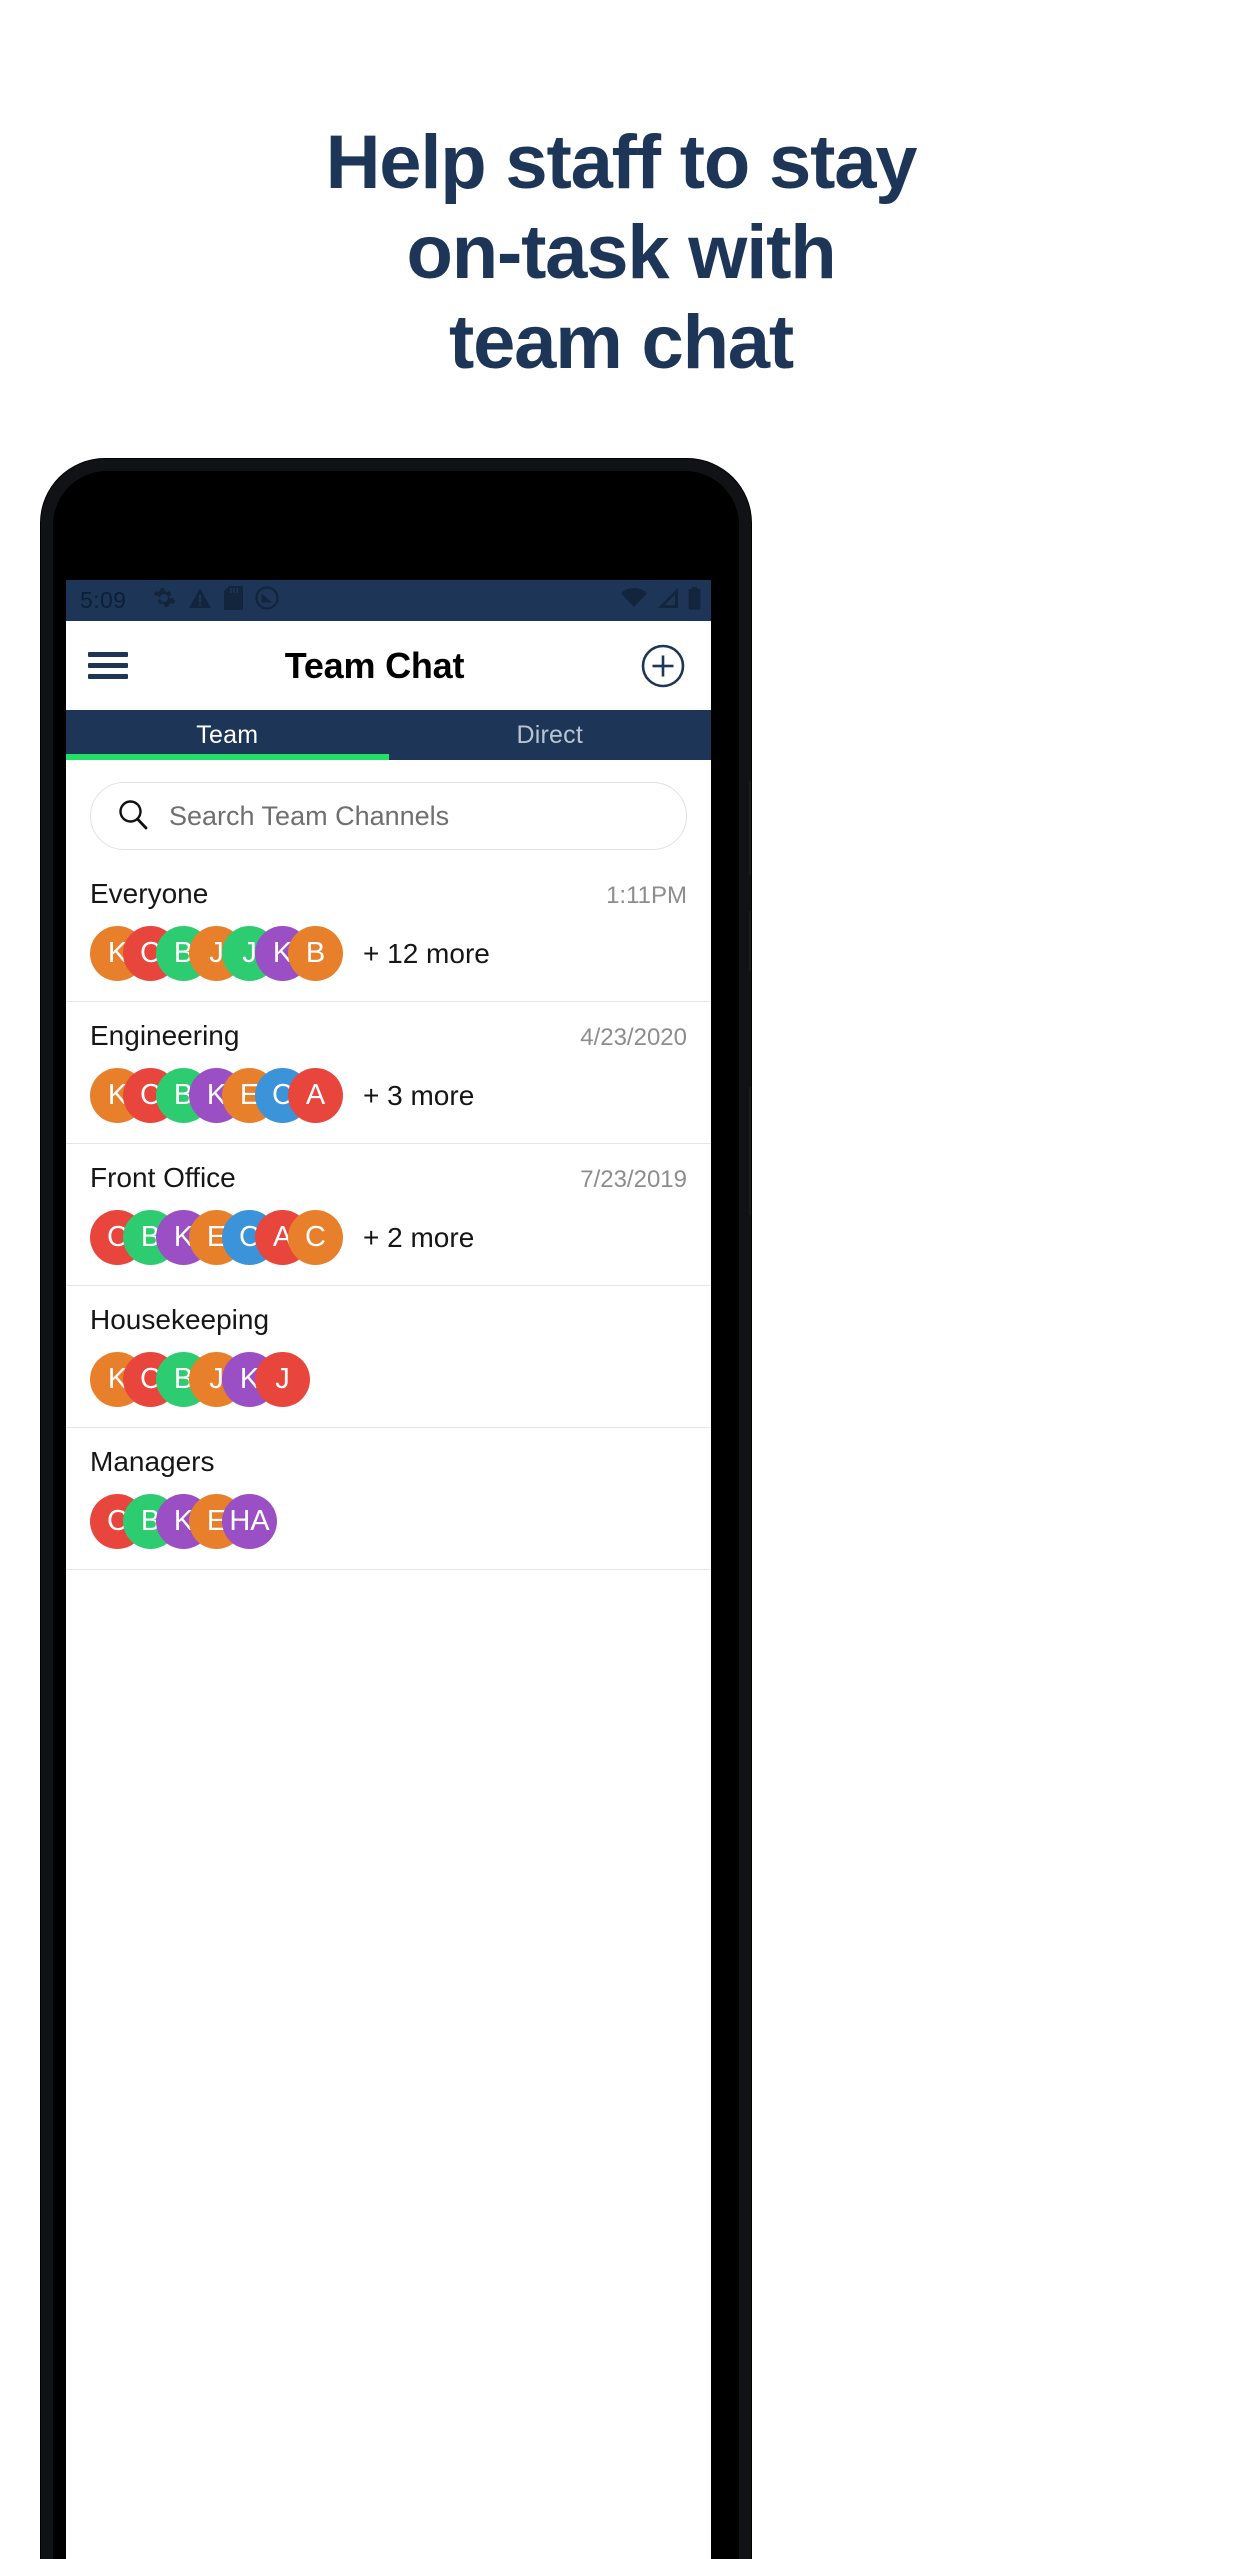  I want to click on channel-row-header: Engineering 4/23/2020, so click(388, 1036).